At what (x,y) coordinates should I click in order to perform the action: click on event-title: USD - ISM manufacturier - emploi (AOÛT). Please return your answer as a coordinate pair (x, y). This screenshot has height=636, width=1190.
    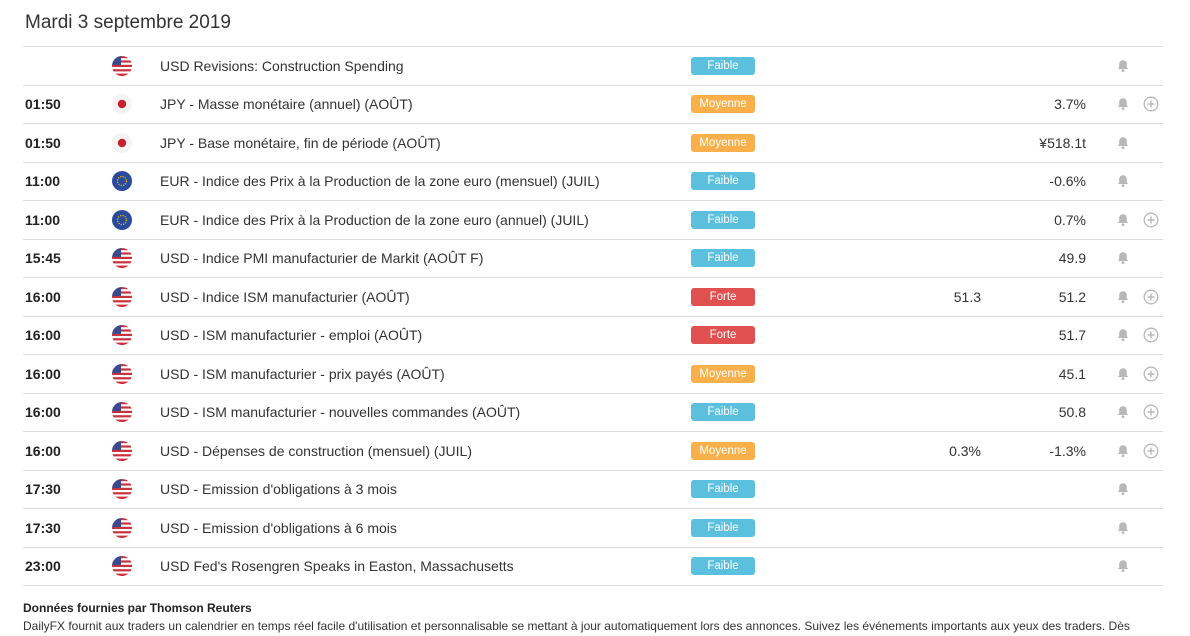
    Looking at the image, I should click on (291, 335).